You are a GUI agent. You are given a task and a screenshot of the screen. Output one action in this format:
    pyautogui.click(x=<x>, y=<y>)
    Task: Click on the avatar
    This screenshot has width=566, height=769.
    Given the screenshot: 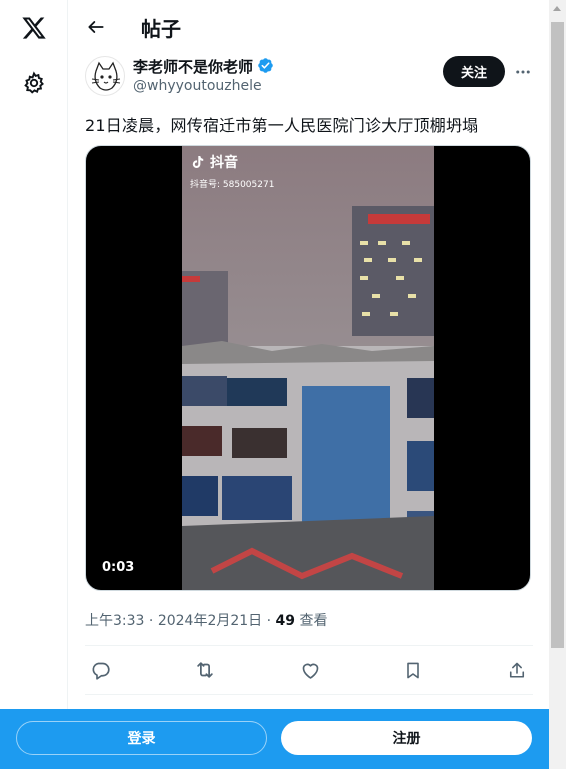 What is the action you would take?
    pyautogui.click(x=105, y=76)
    